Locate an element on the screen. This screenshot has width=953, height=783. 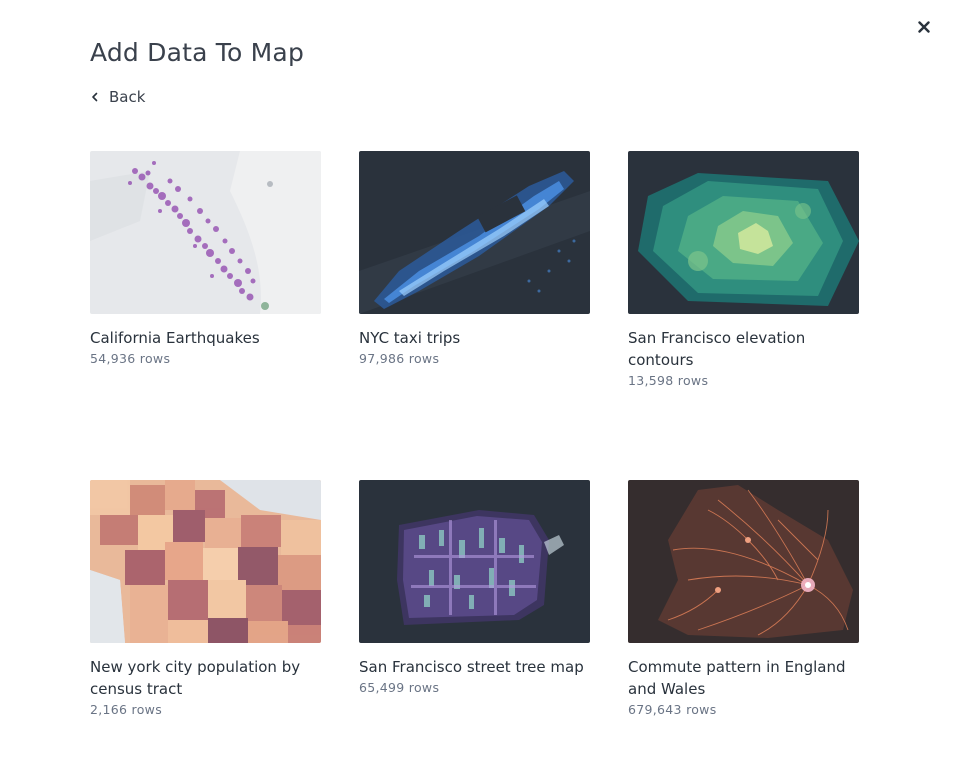
dataset-row-count: 65,499 rows is located at coordinates (399, 687).